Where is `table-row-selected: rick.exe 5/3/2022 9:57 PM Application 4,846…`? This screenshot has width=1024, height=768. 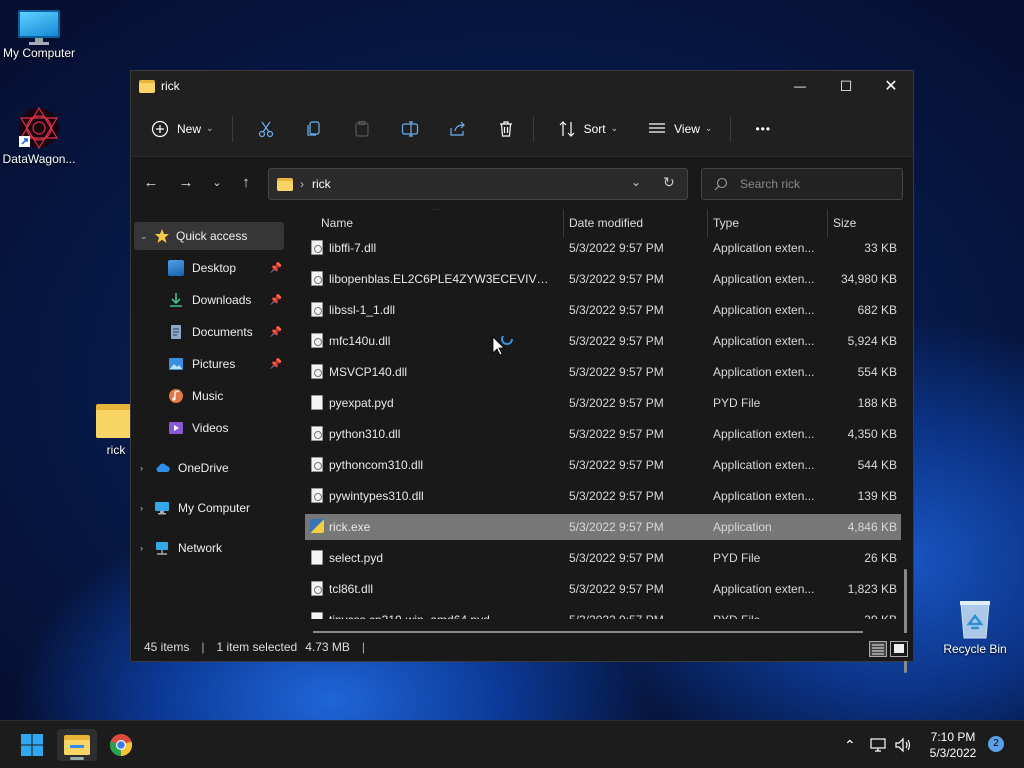 table-row-selected: rick.exe 5/3/2022 9:57 PM Application 4,846… is located at coordinates (603, 527).